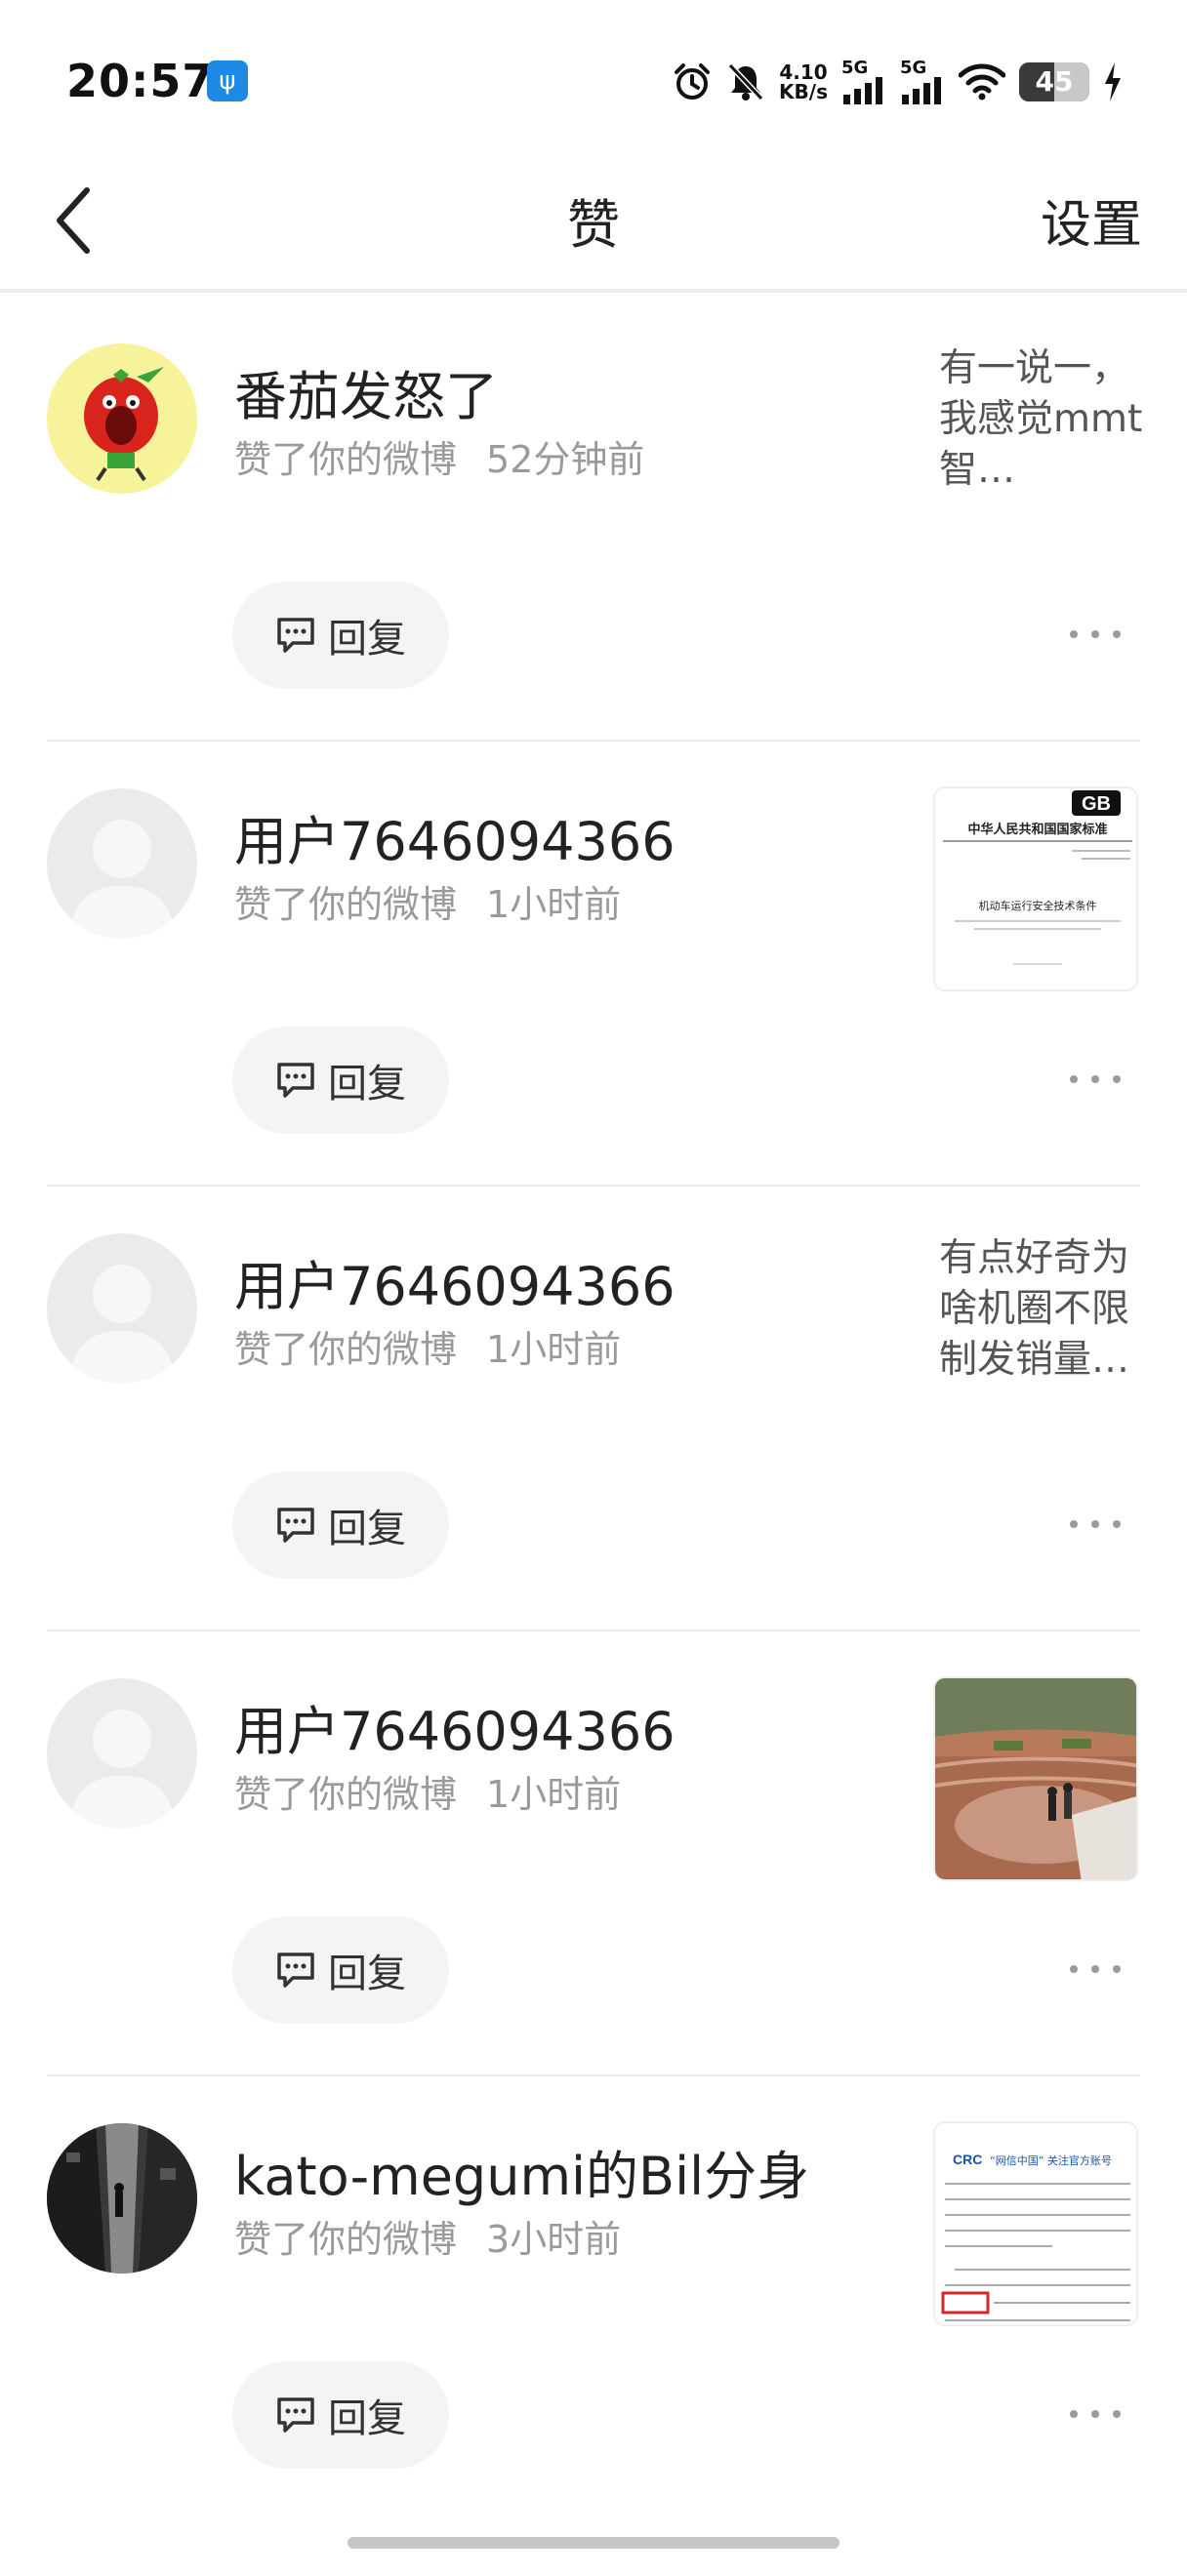 The image size is (1187, 2576). Describe the element at coordinates (982, 82) in the screenshot. I see `wifi-icon` at that location.